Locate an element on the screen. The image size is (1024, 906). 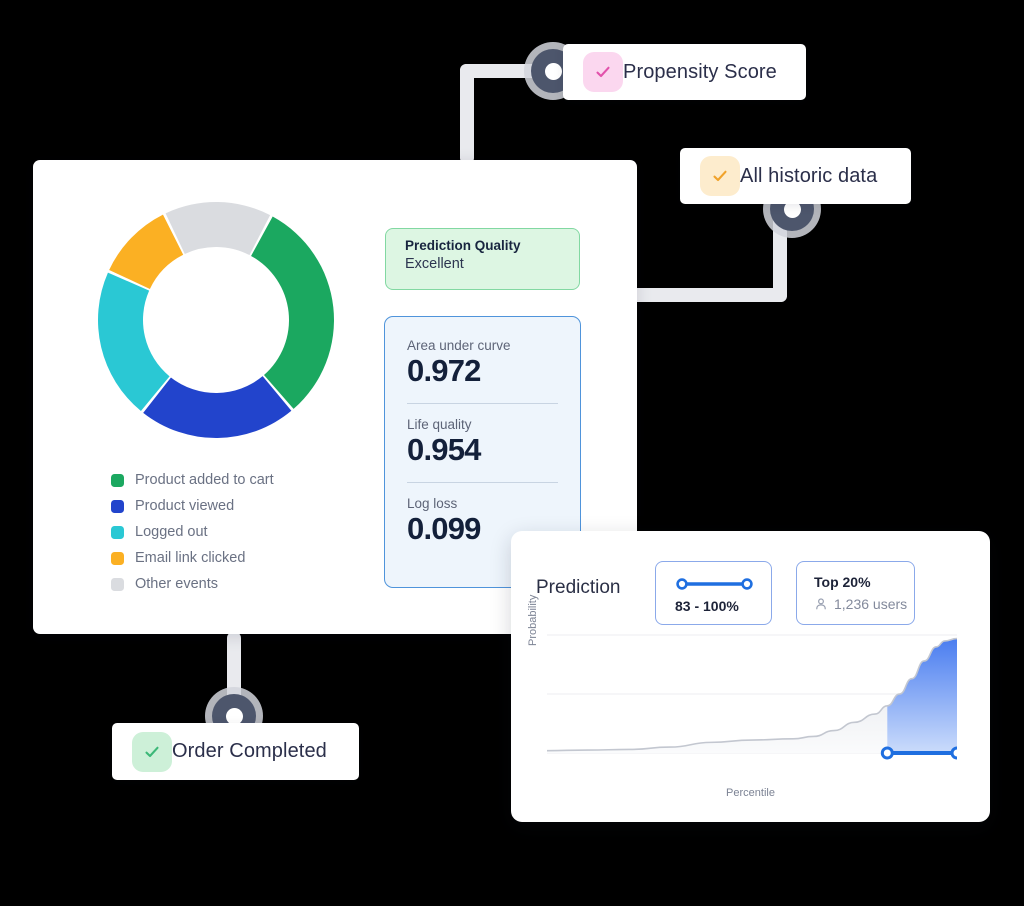
prediction-y-axis-label: Probability is located at coordinates (533, 620).